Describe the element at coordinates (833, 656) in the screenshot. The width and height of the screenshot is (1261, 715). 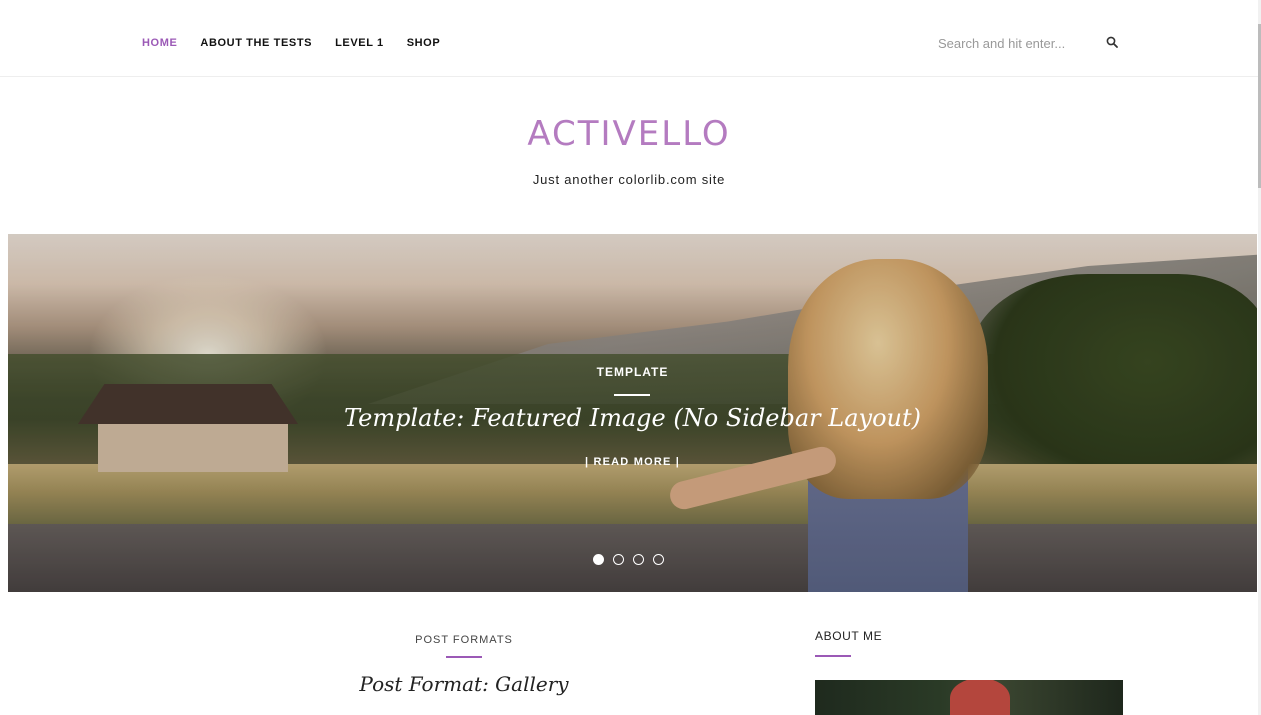
I see `widget-divider` at that location.